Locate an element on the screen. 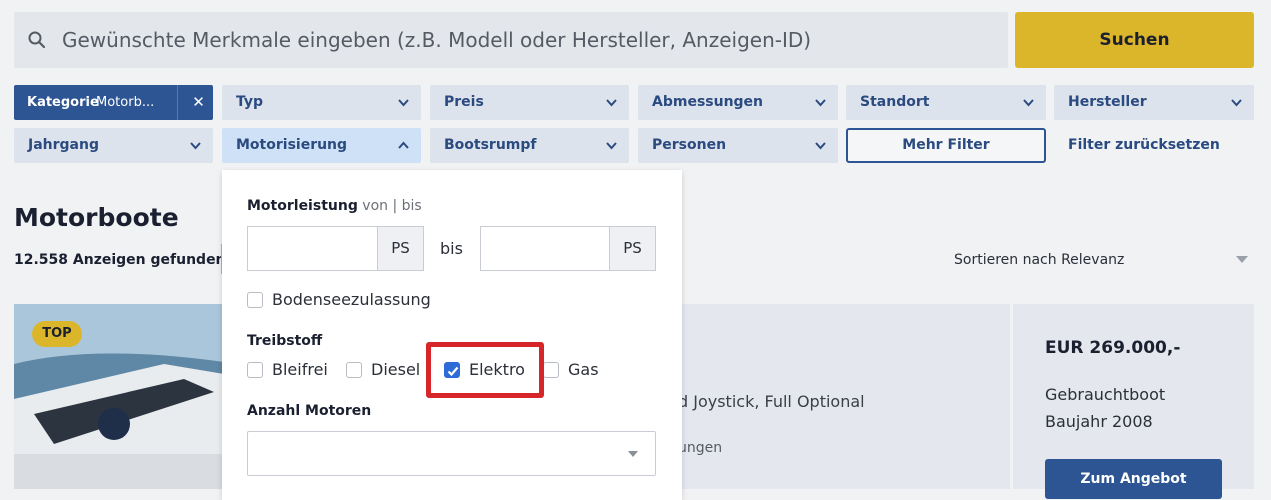  top-badge: TOP is located at coordinates (57, 334).